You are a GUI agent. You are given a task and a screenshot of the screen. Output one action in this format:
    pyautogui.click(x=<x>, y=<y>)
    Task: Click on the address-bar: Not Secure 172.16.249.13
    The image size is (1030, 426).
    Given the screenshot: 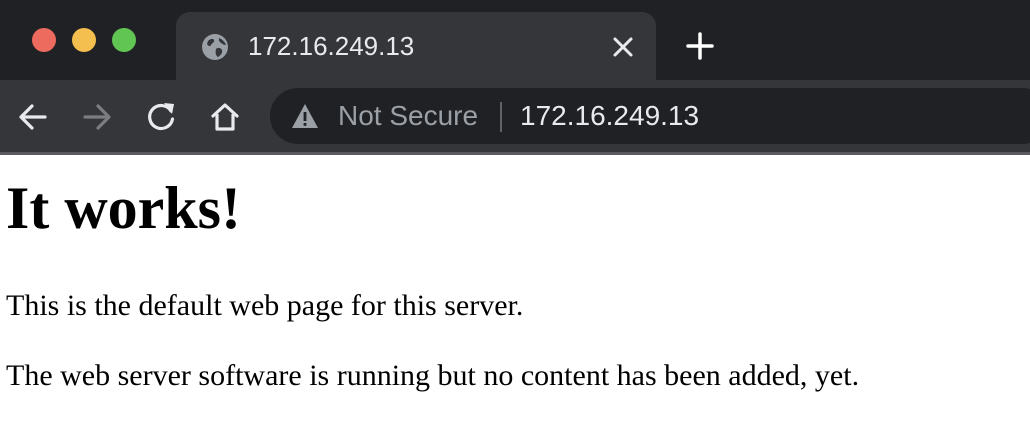 What is the action you would take?
    pyautogui.click(x=650, y=116)
    